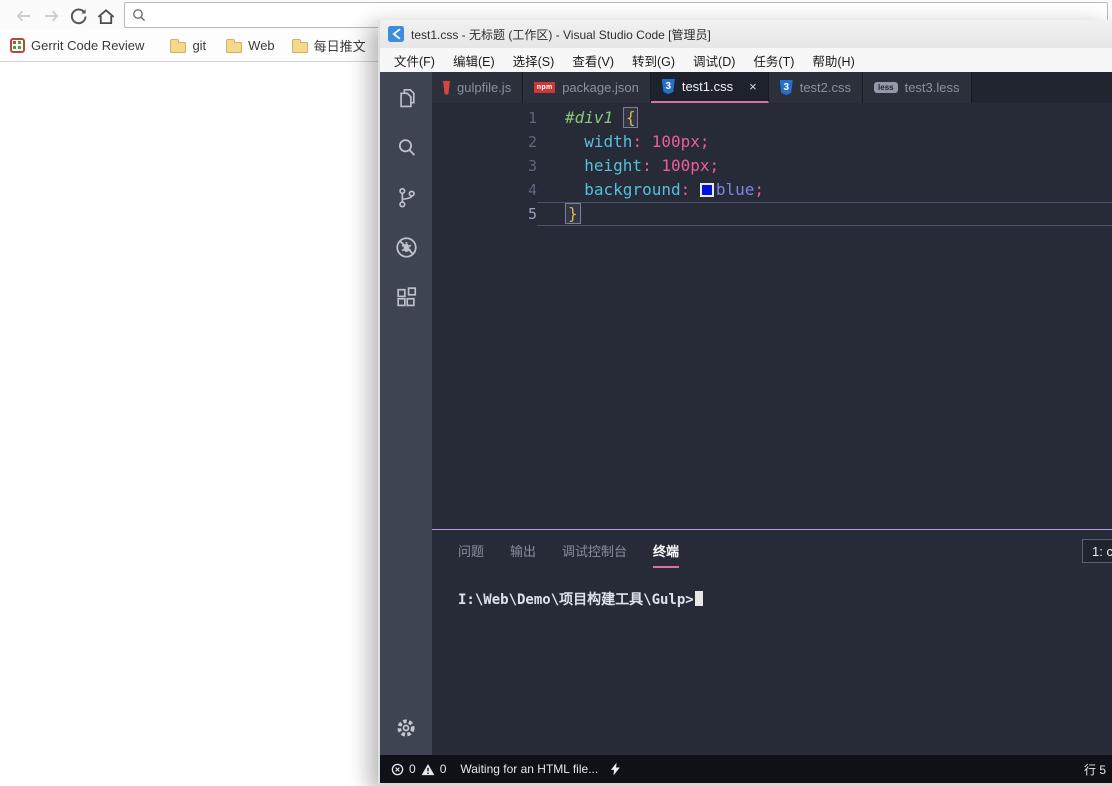 Image resolution: width=1112 pixels, height=786 pixels. What do you see at coordinates (772, 214) in the screenshot?
I see `code-line-5-current: 5 }` at bounding box center [772, 214].